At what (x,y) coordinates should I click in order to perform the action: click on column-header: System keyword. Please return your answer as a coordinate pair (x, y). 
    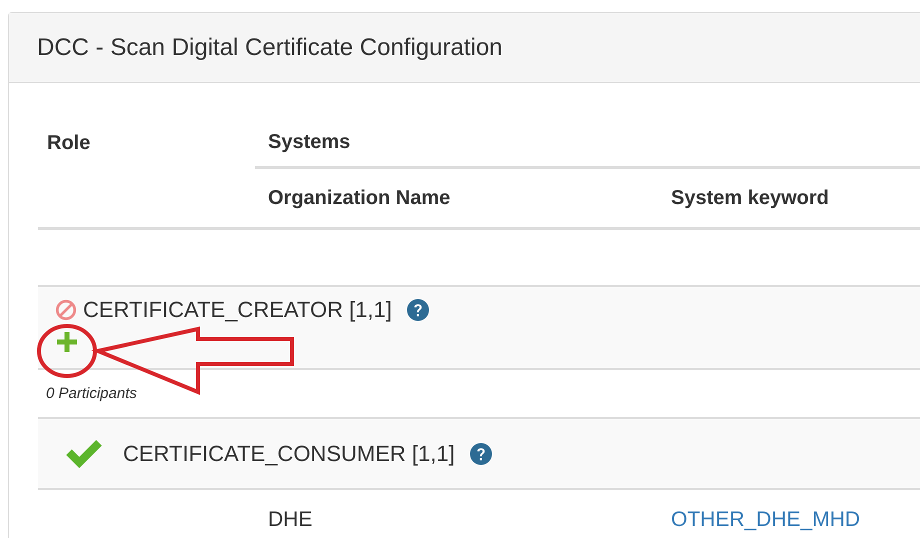
    Looking at the image, I should click on (750, 197).